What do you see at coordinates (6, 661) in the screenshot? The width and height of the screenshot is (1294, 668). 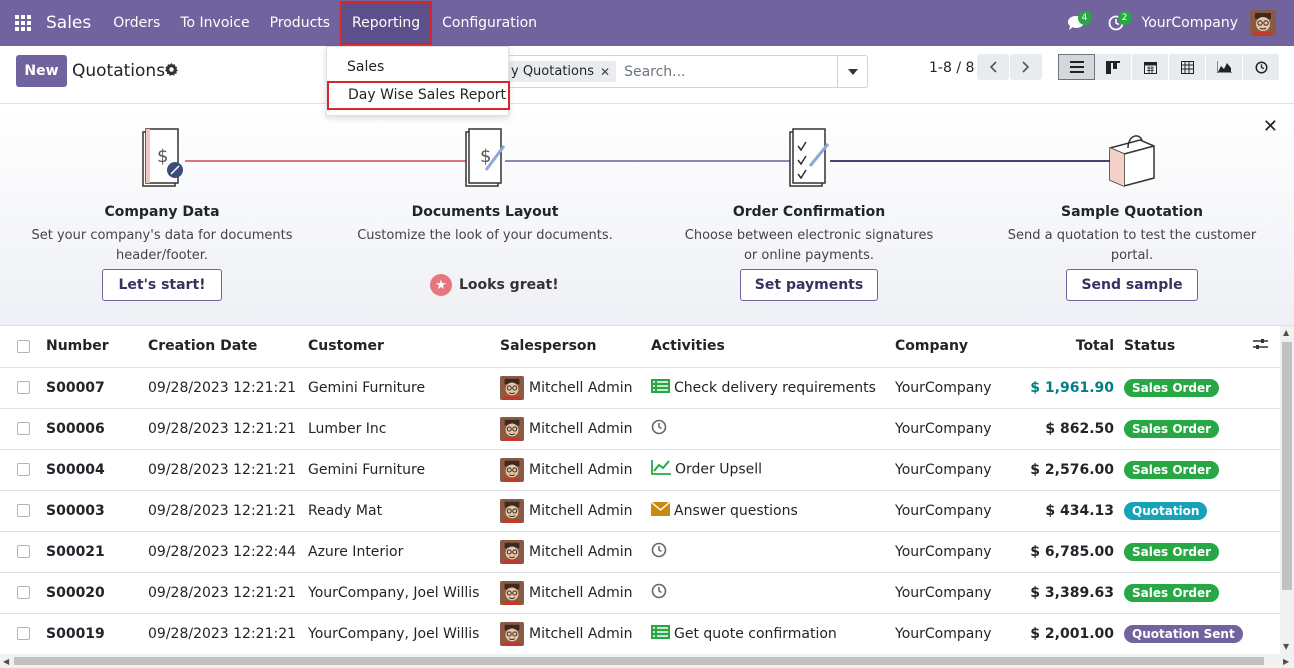 I see `scroll-left-arrow-icon: ◀` at bounding box center [6, 661].